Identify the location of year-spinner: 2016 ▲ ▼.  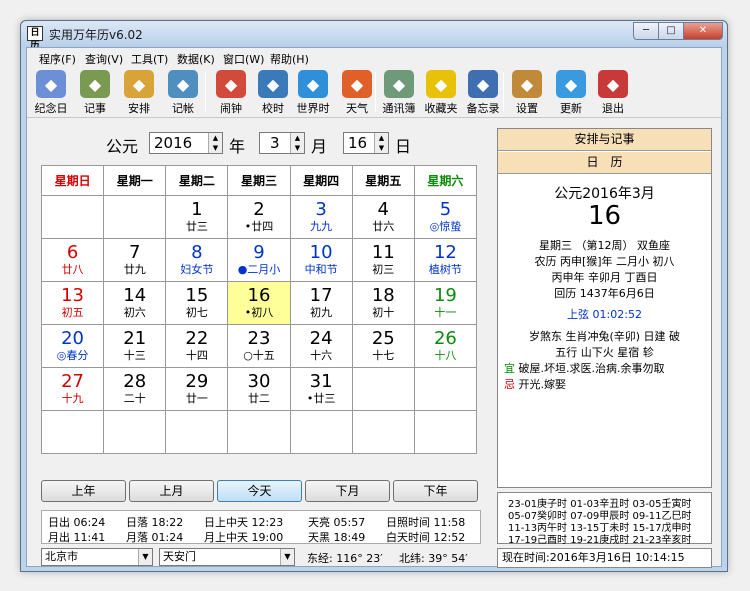
(186, 143).